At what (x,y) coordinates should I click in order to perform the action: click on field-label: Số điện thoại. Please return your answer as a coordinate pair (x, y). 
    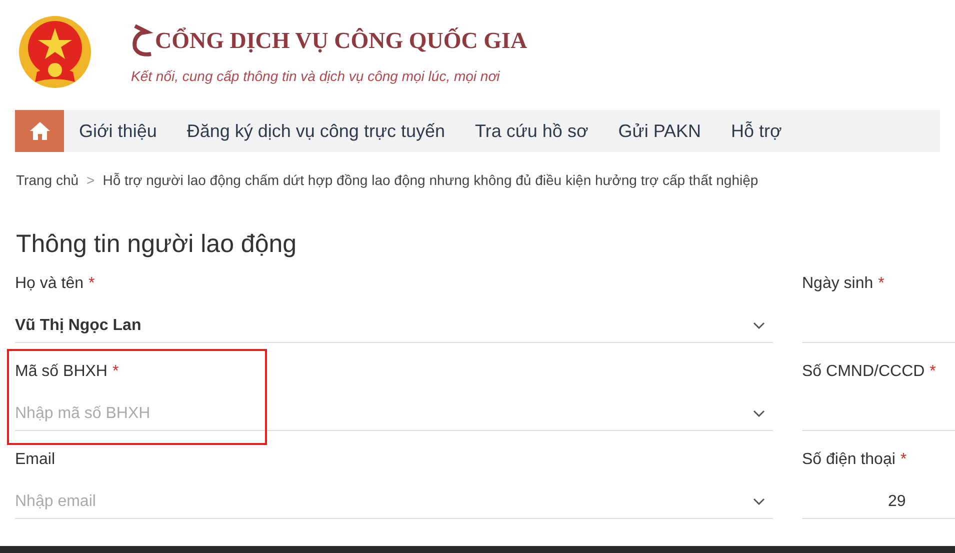
    Looking at the image, I should click on (849, 460).